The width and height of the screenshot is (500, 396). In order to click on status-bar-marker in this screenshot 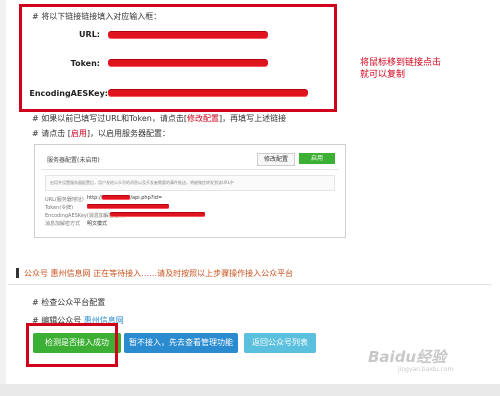, I will do `click(17, 273)`.